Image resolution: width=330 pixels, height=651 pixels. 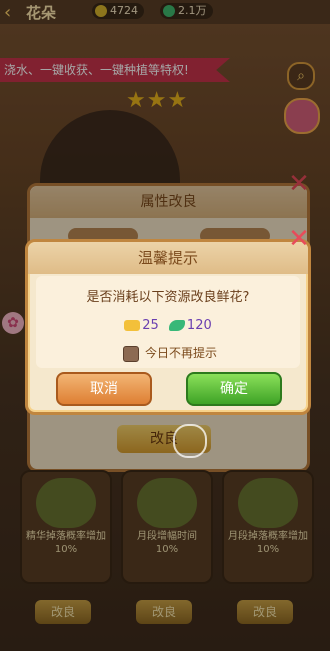 What do you see at coordinates (150, 325) in the screenshot?
I see `coin-cost: 25` at bounding box center [150, 325].